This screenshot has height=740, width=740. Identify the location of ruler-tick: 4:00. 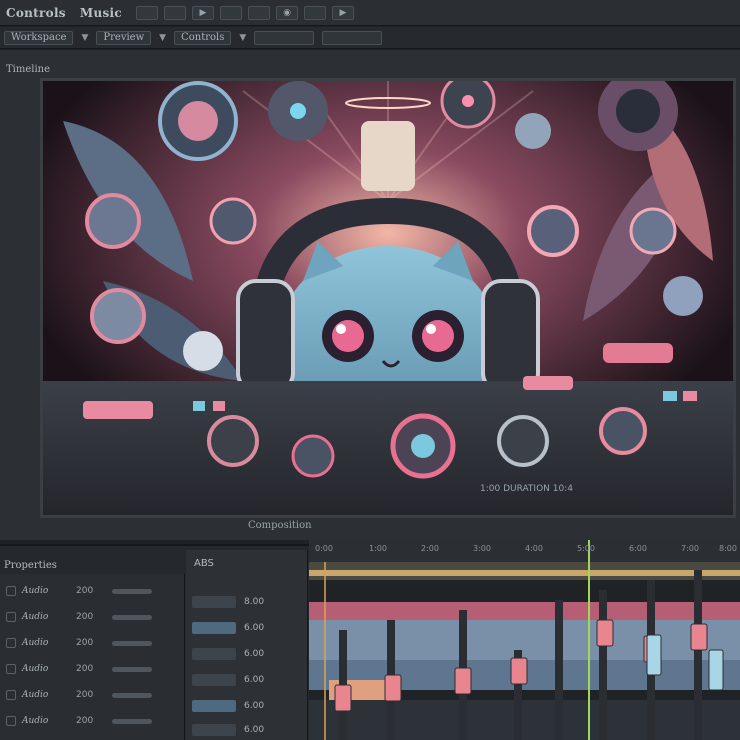
(534, 548).